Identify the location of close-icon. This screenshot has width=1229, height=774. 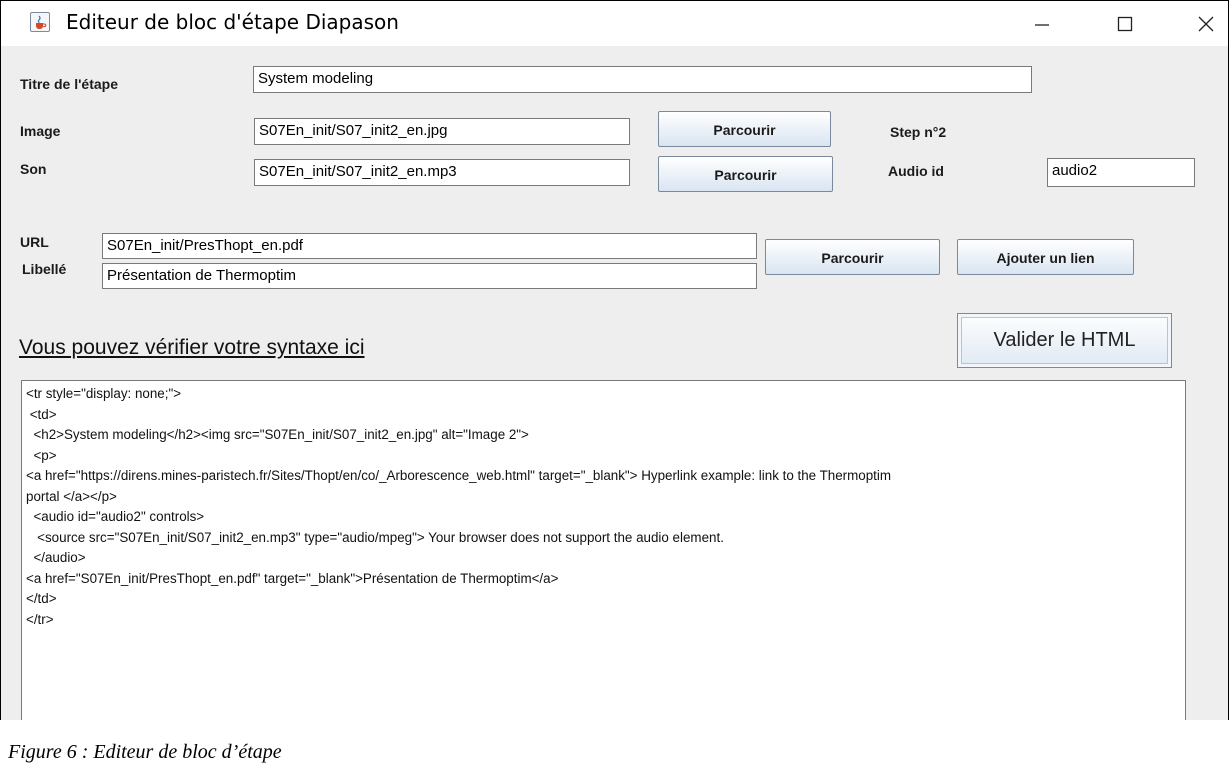
(1206, 24).